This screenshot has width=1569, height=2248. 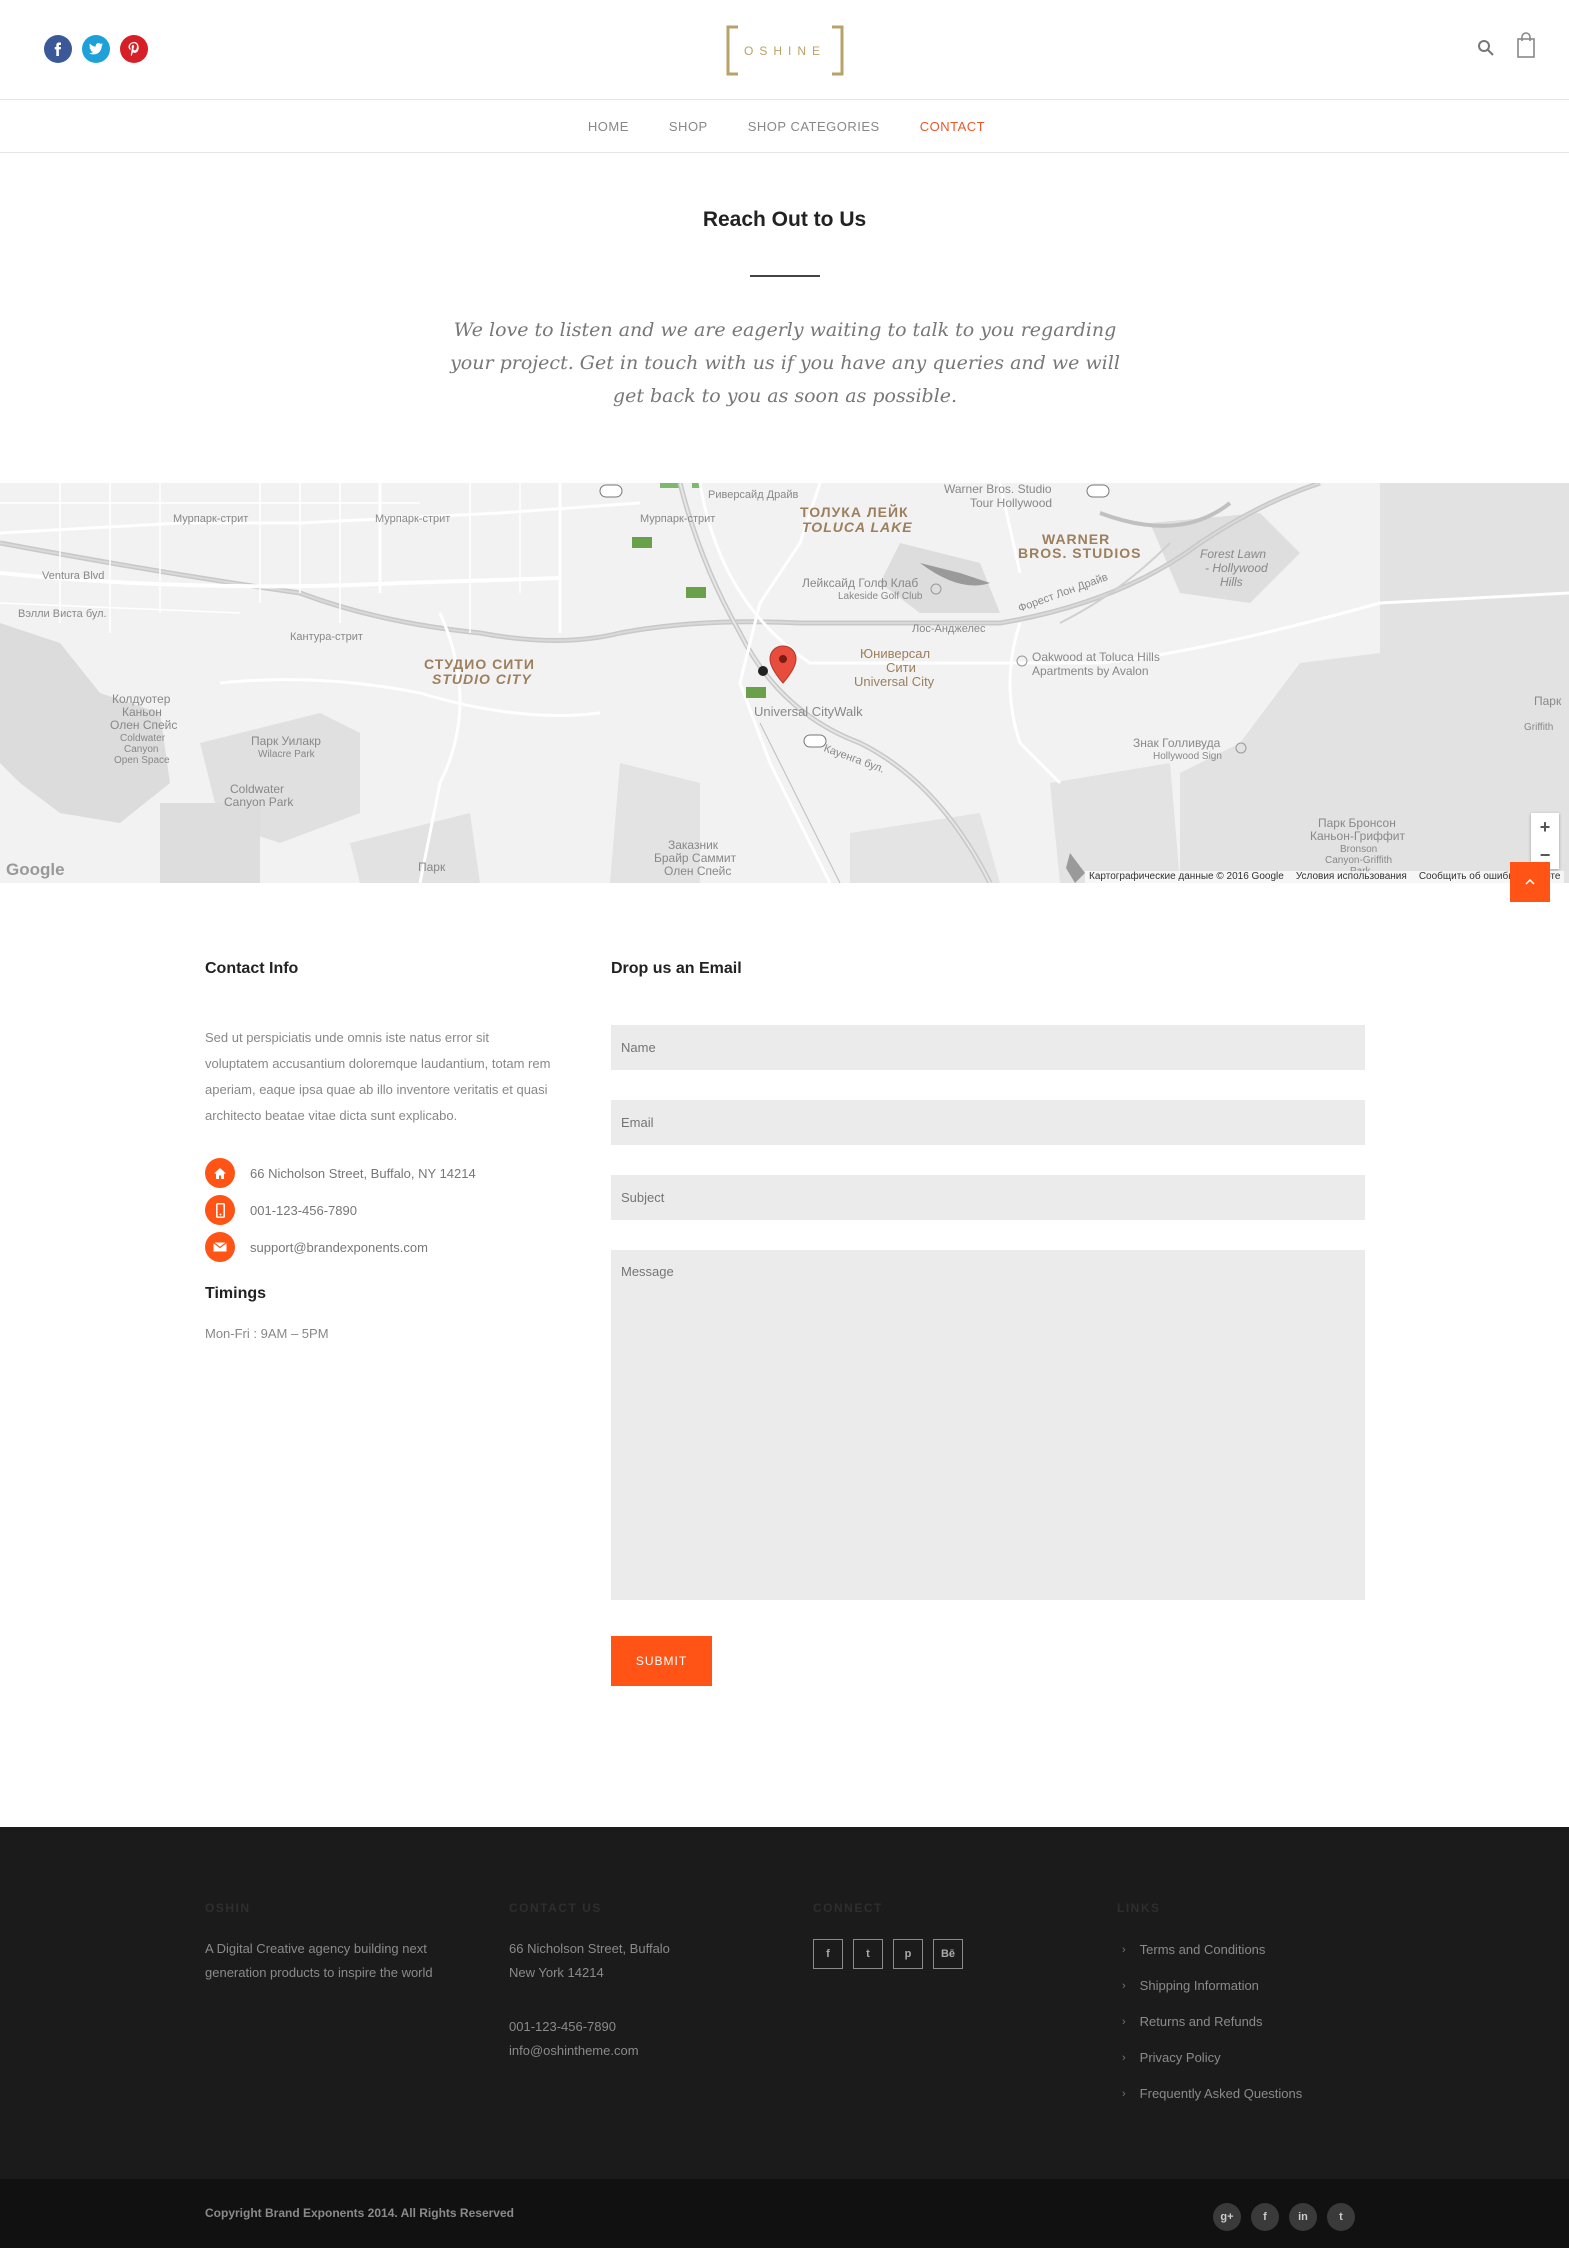 I want to click on nav-home: HOME, so click(x=608, y=126).